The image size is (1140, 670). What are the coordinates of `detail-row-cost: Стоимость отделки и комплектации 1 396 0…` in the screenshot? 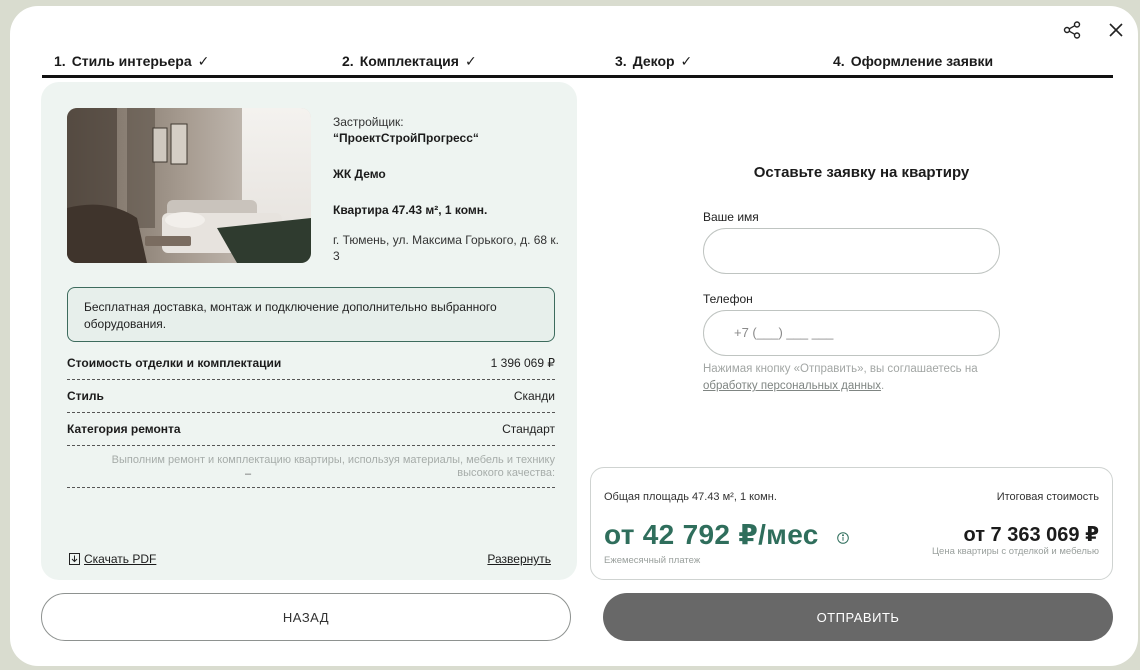 It's located at (311, 363).